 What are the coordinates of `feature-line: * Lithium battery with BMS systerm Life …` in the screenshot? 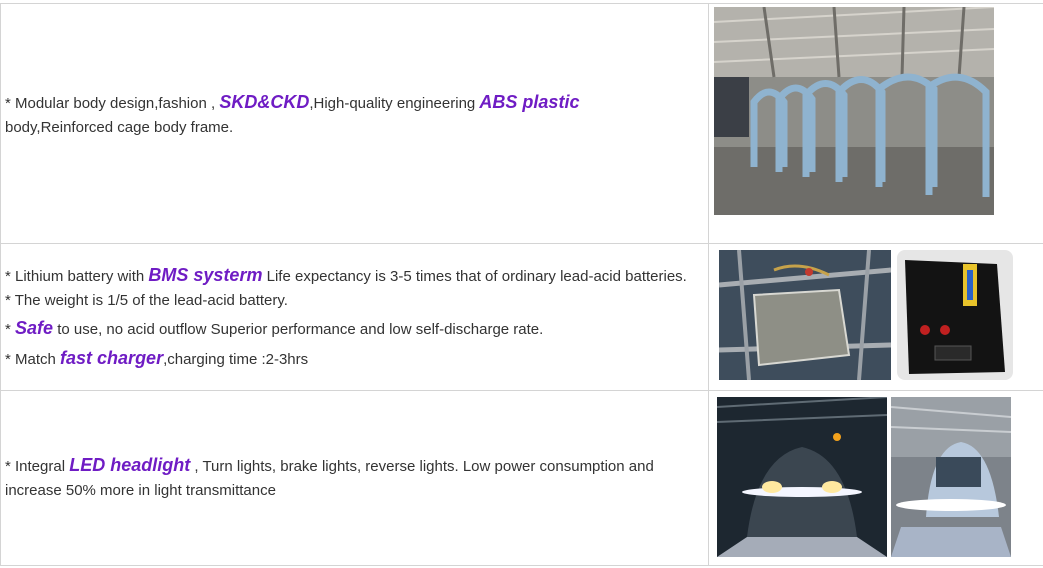 It's located at (346, 274).